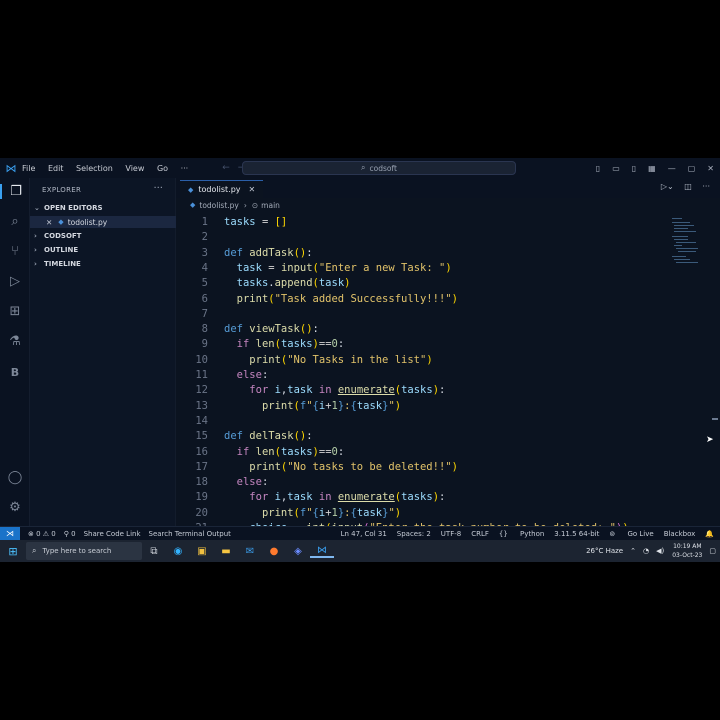  Describe the element at coordinates (190, 534) in the screenshot. I see `search-terminal-output: Search Terminal Output` at that location.